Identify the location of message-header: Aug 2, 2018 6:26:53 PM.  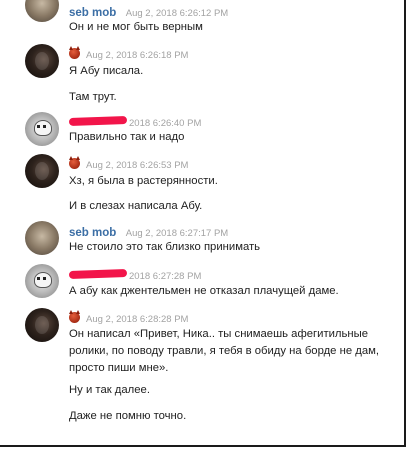
(129, 163).